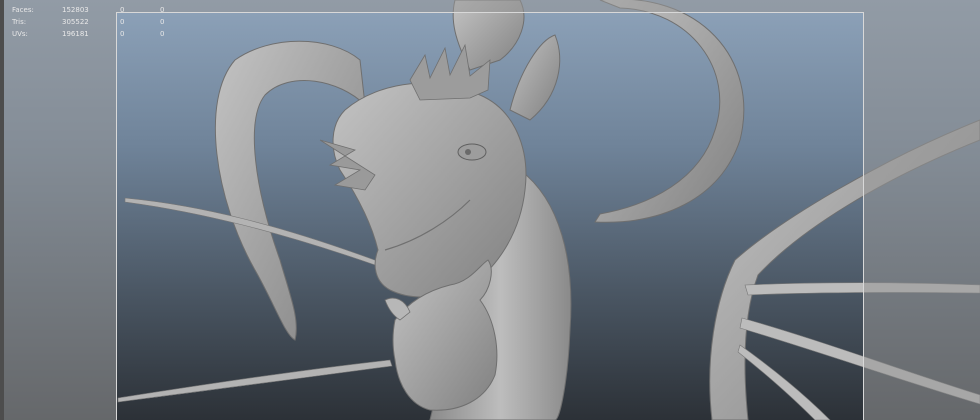  Describe the element at coordinates (490, 6) in the screenshot. I see `film-gate-mask-top` at that location.